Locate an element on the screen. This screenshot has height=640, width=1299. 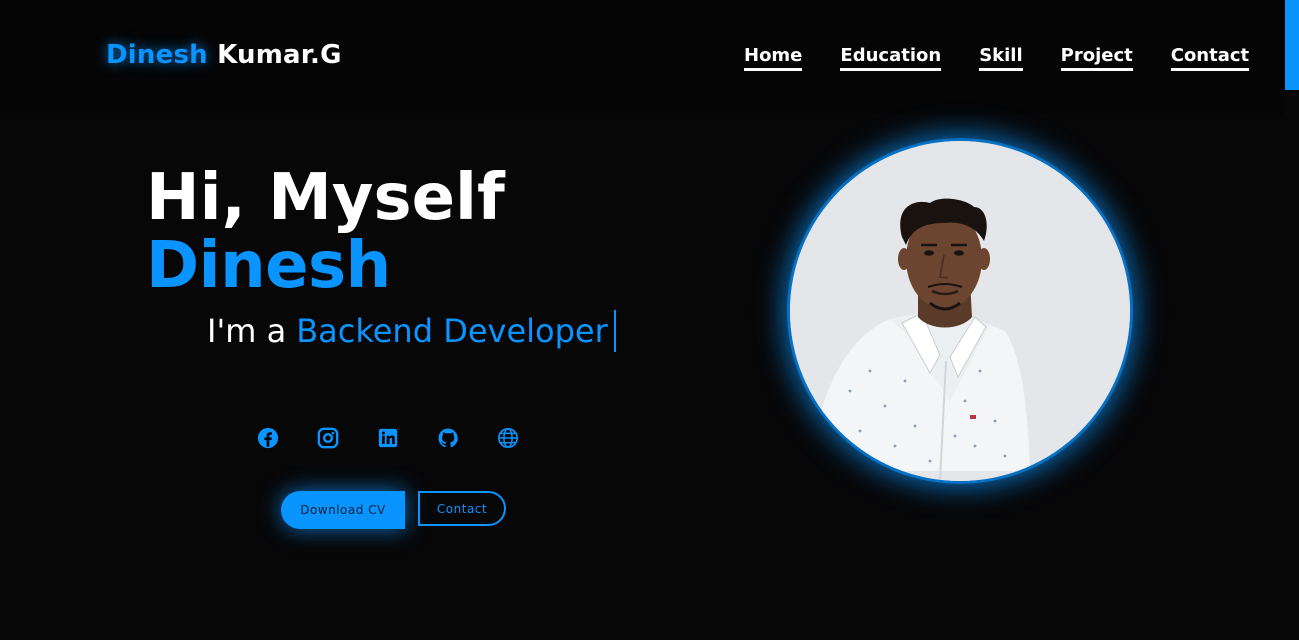
globe-icon is located at coordinates (508, 438).